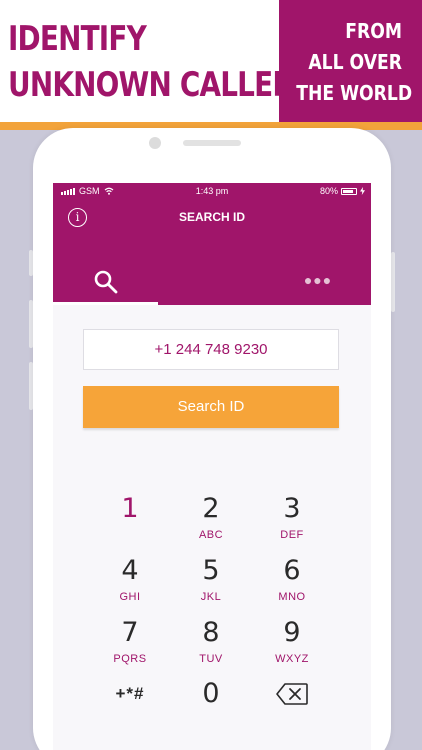 Image resolution: width=422 pixels, height=750 pixels. I want to click on keypad-key-8: 8 TUV, so click(211, 646).